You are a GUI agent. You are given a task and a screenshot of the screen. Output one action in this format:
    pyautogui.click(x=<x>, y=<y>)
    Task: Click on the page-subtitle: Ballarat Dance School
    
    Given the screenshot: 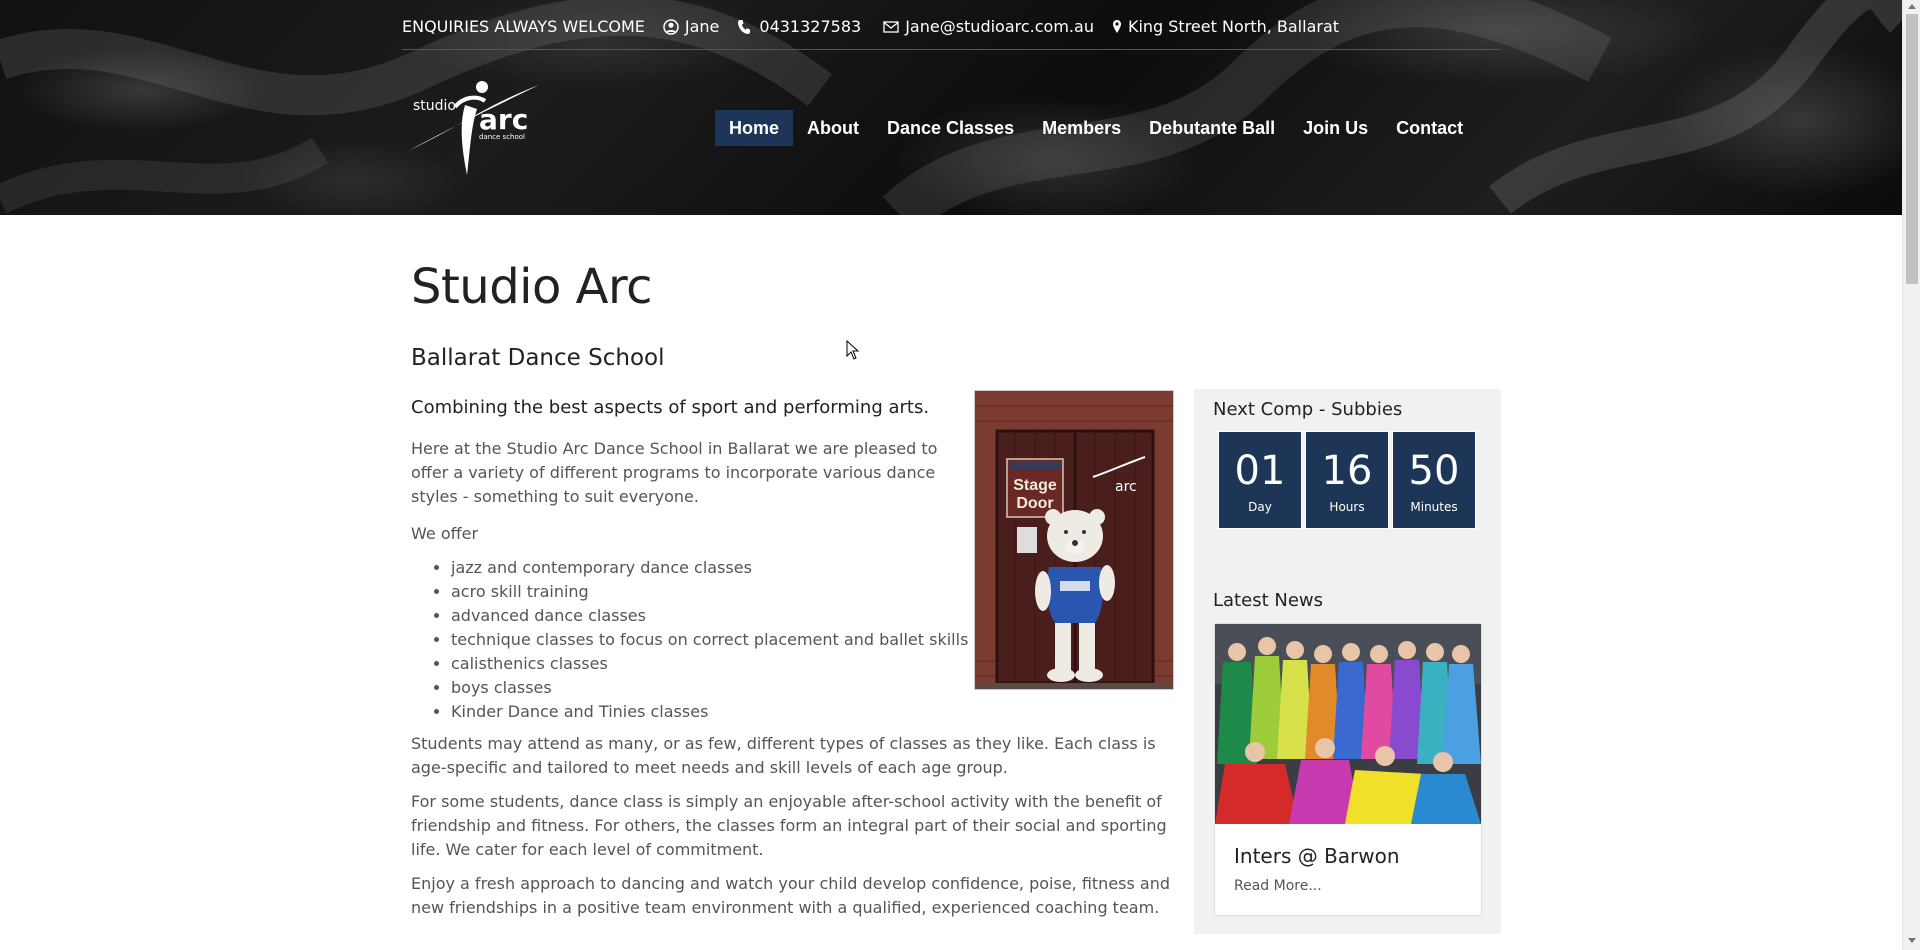 What is the action you would take?
    pyautogui.click(x=538, y=358)
    